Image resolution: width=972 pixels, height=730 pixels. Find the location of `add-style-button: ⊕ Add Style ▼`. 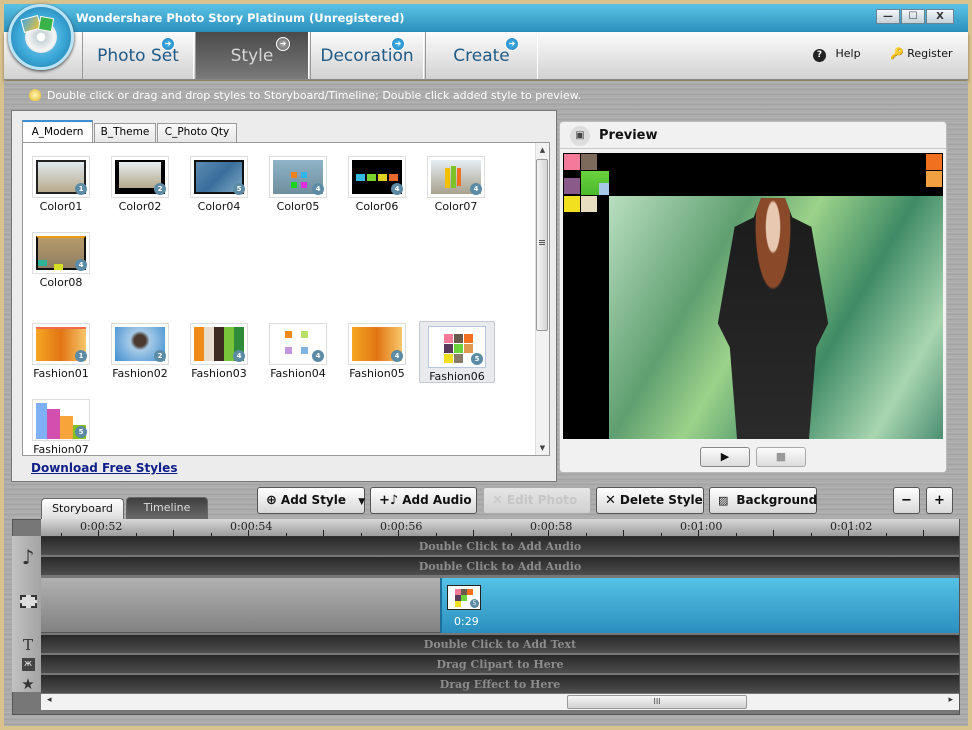

add-style-button: ⊕ Add Style ▼ is located at coordinates (311, 500).